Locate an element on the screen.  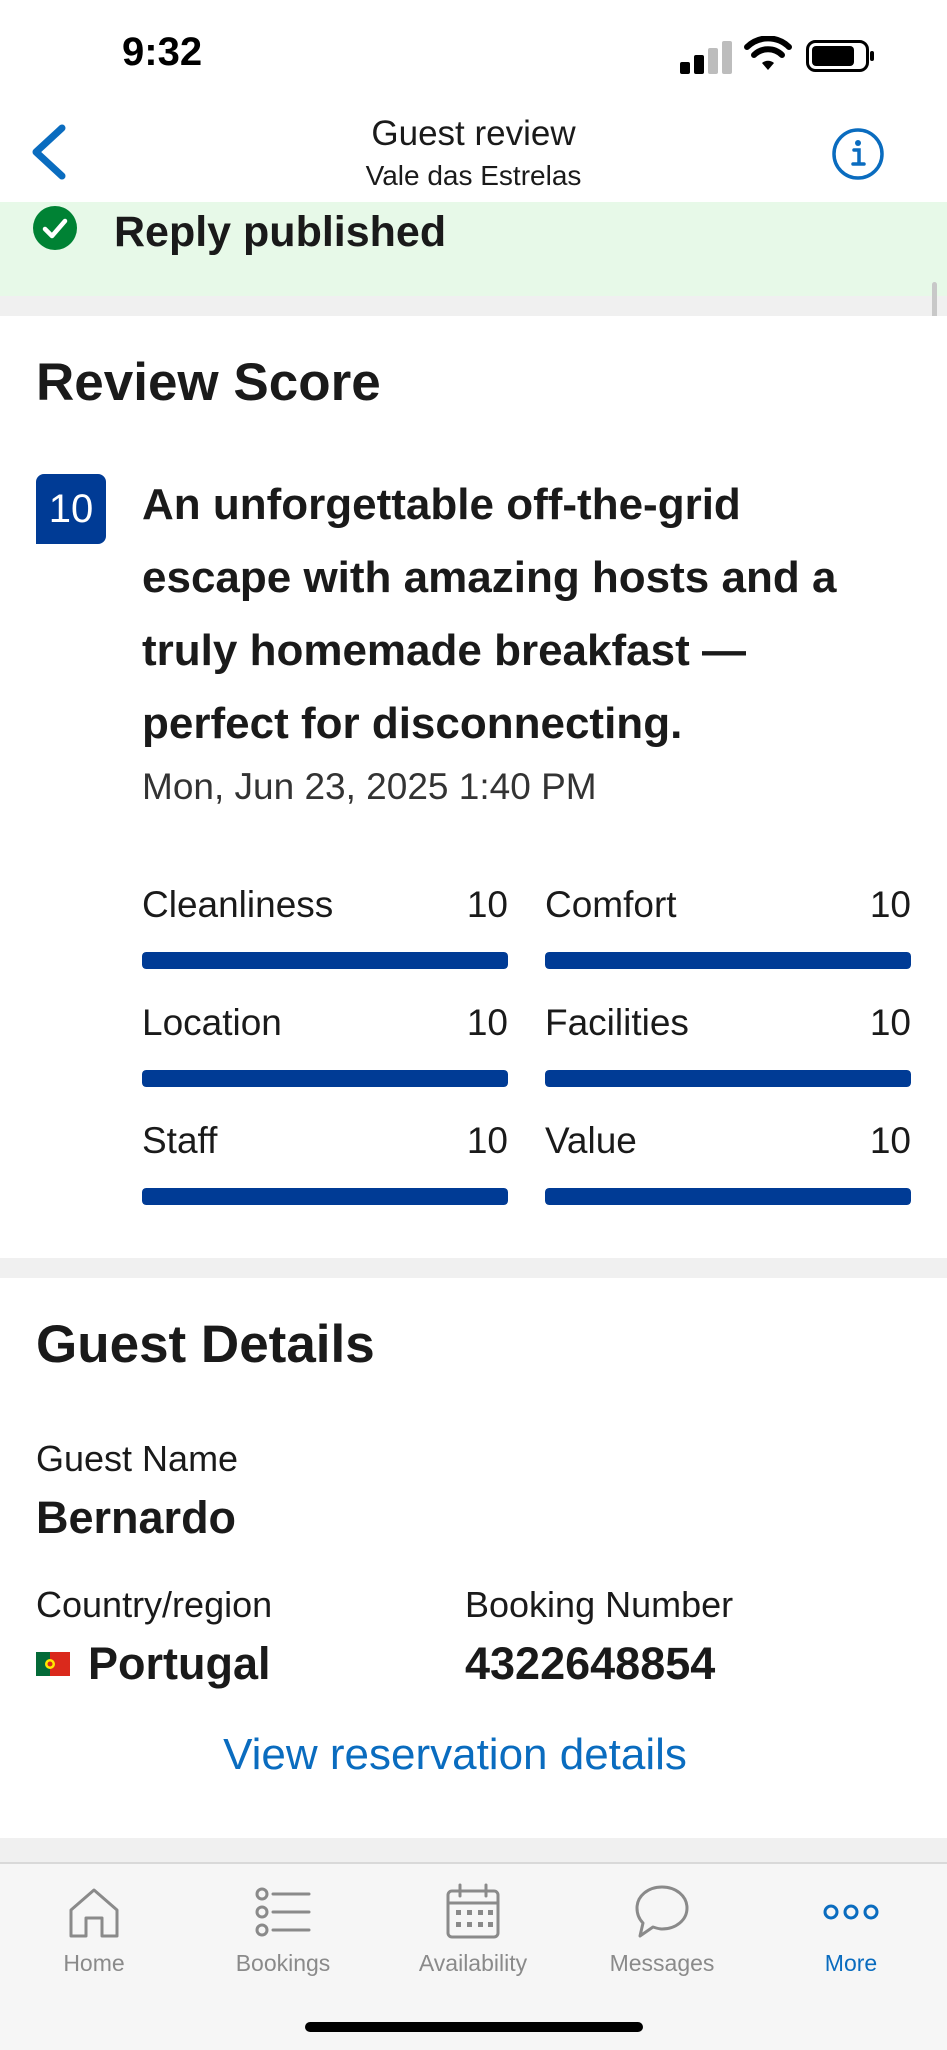
tab-messages: Messages is located at coordinates (662, 1942).